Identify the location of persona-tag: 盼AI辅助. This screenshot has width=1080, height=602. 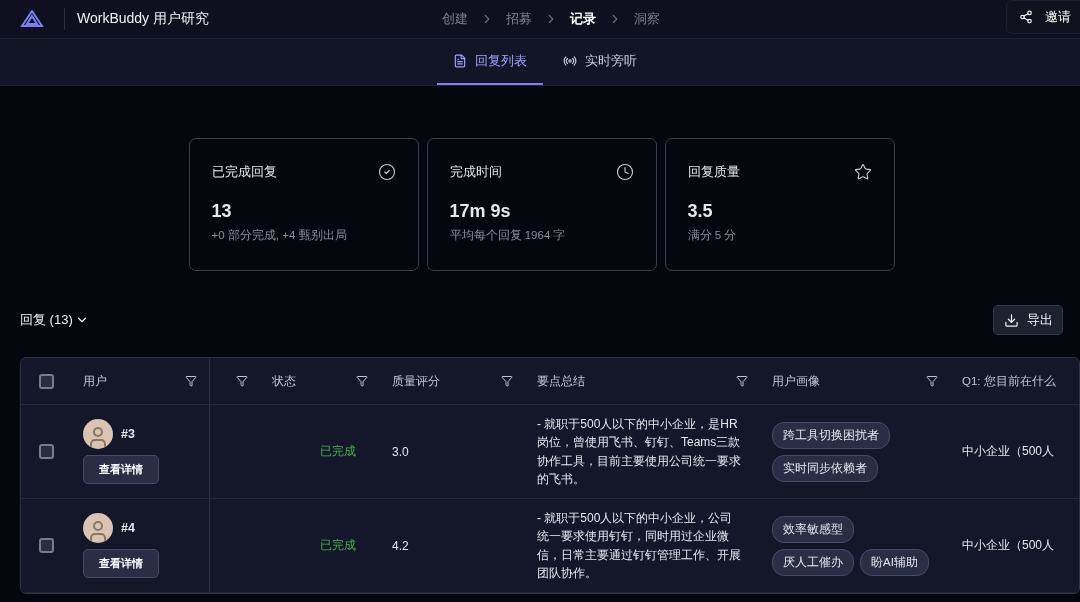
(894, 562).